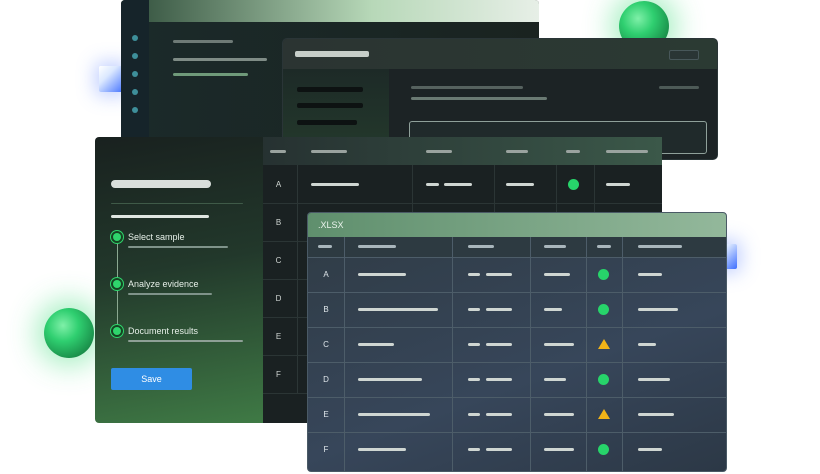 This screenshot has height=474, width=820. What do you see at coordinates (279, 260) in the screenshot?
I see `row-label: C` at bounding box center [279, 260].